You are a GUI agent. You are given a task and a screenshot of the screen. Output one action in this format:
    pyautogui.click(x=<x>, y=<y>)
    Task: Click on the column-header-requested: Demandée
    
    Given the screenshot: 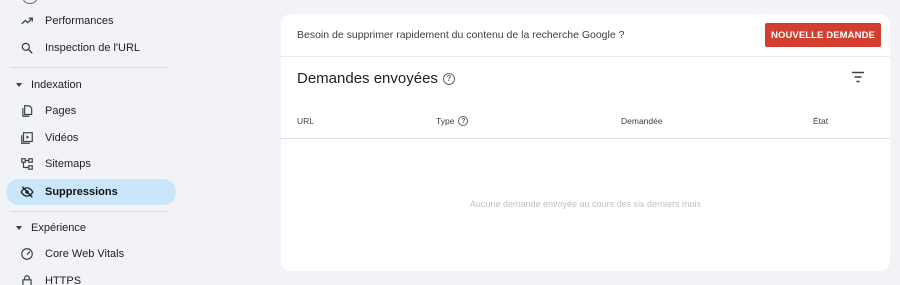 What is the action you would take?
    pyautogui.click(x=642, y=121)
    